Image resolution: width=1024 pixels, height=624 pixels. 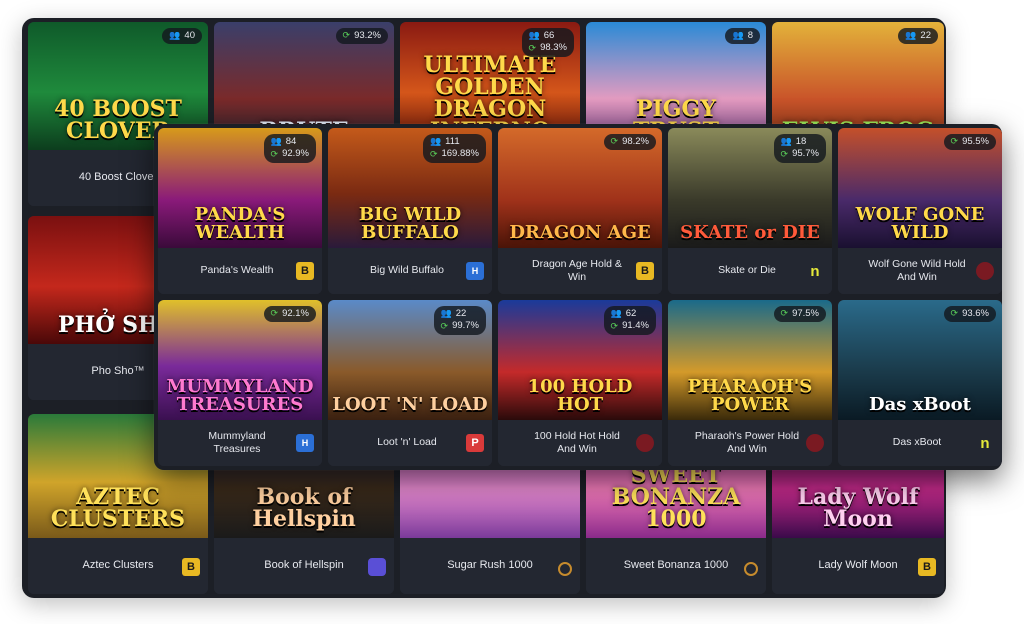 I want to click on game-logo-art: LOOT 'N' LOAD, so click(x=410, y=404).